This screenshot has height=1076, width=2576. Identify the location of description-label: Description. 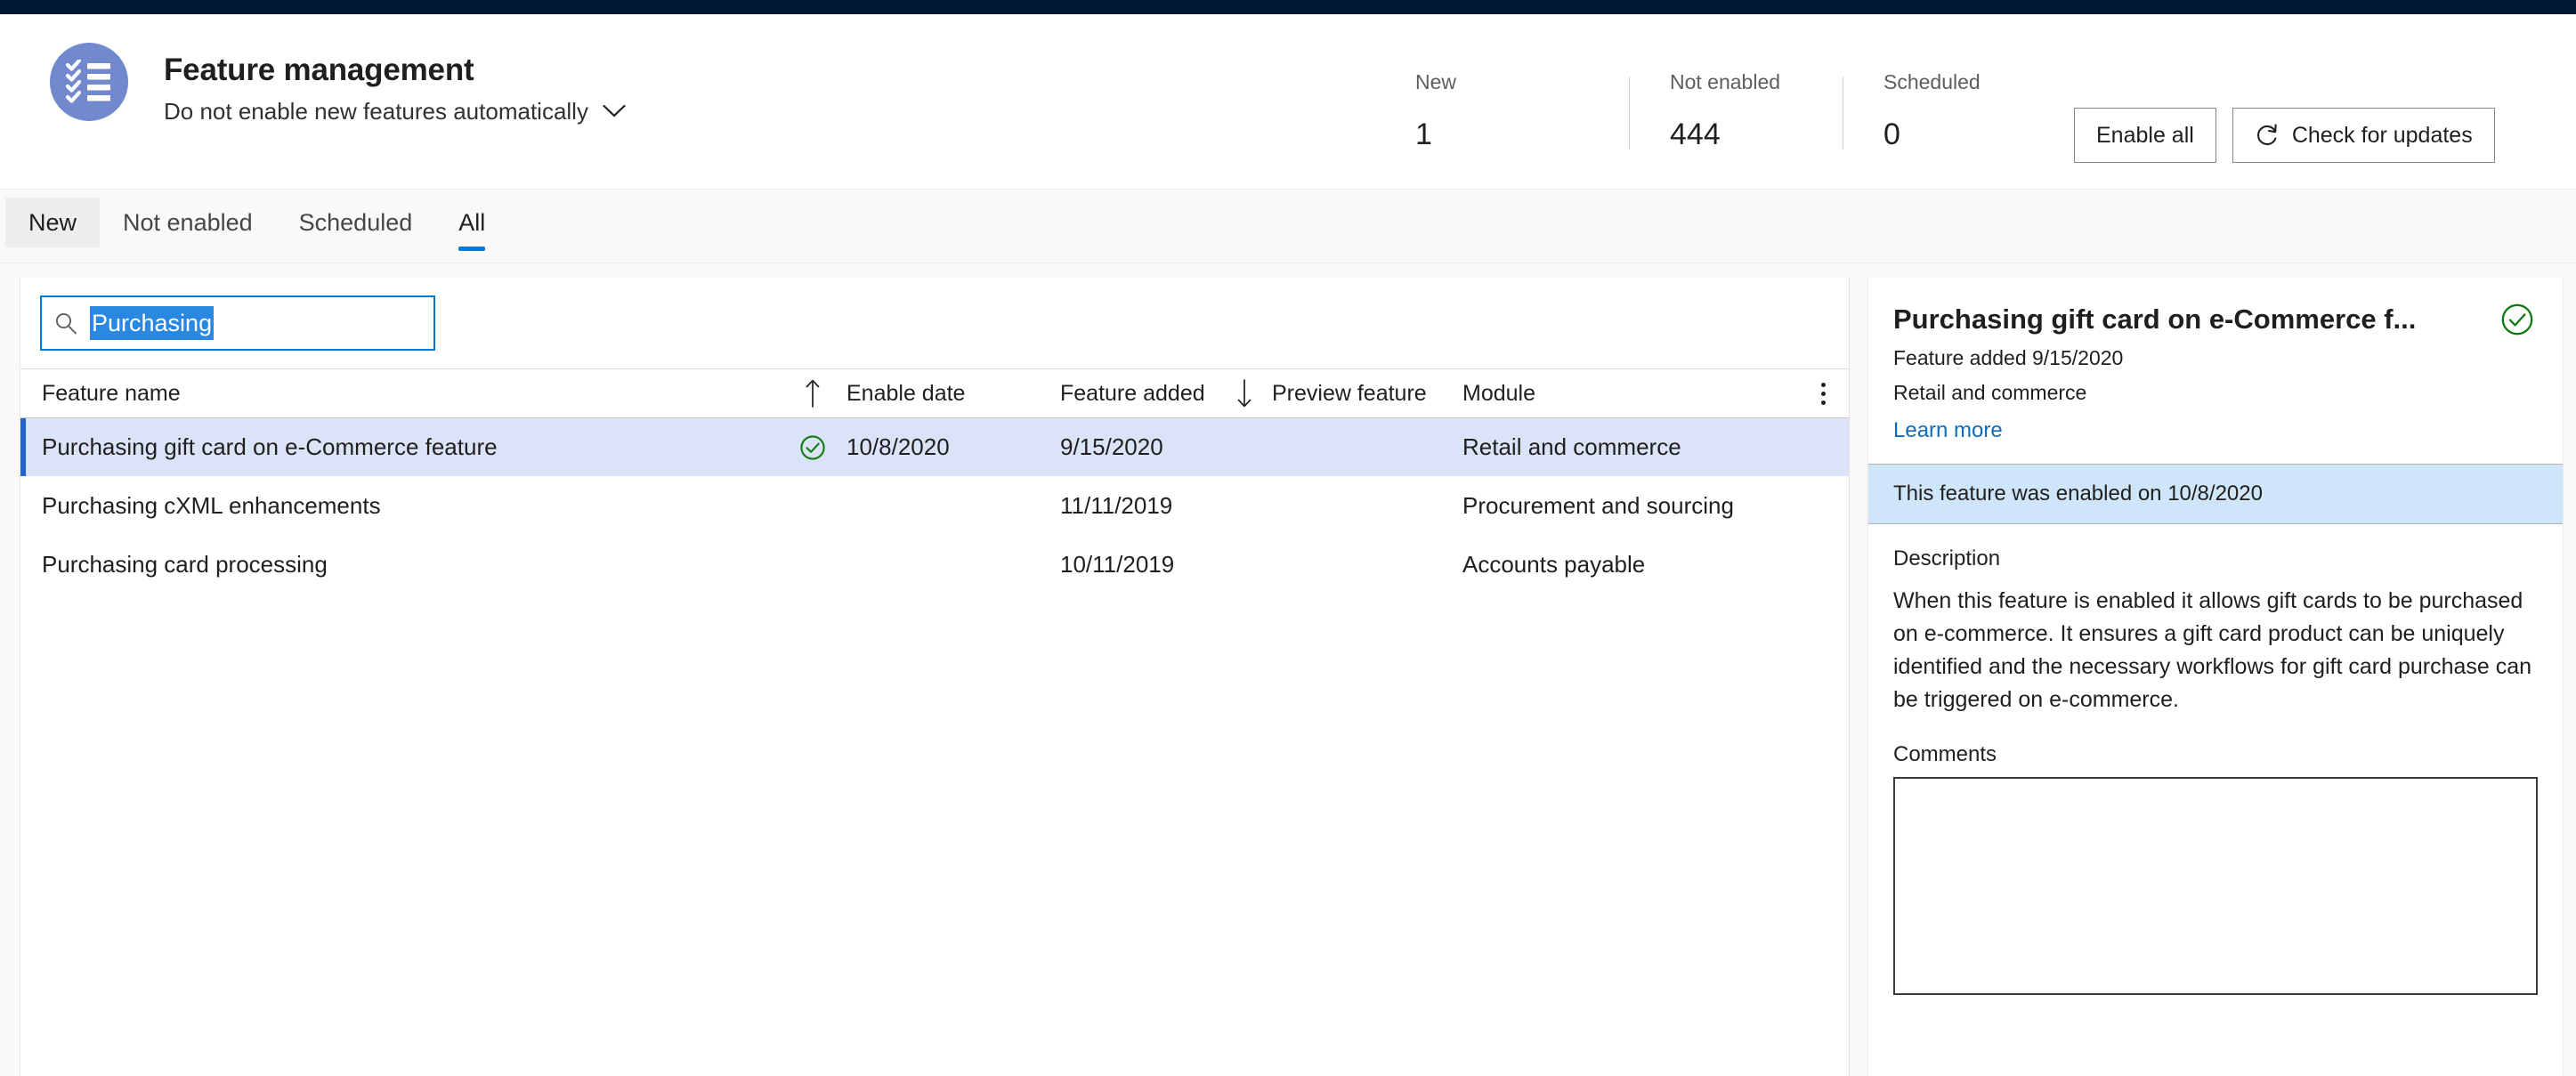
(1947, 558).